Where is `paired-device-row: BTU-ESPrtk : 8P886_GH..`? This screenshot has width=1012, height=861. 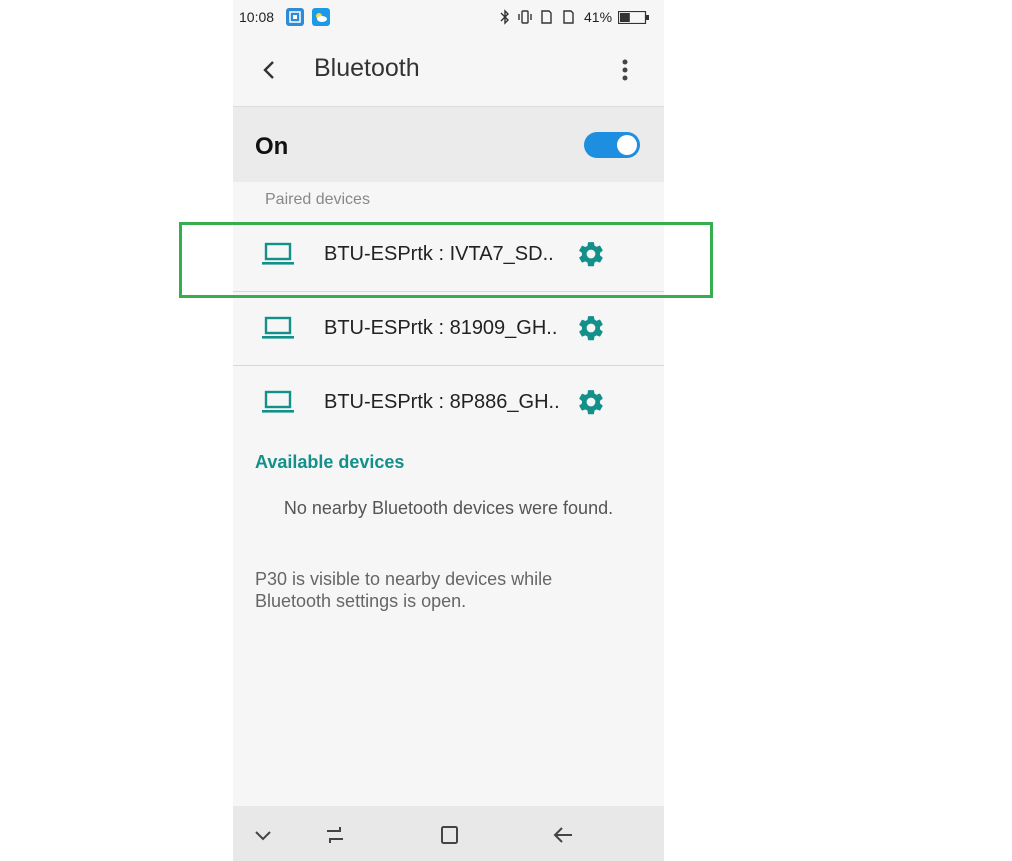 paired-device-row: BTU-ESPrtk : 8P886_GH.. is located at coordinates (448, 402).